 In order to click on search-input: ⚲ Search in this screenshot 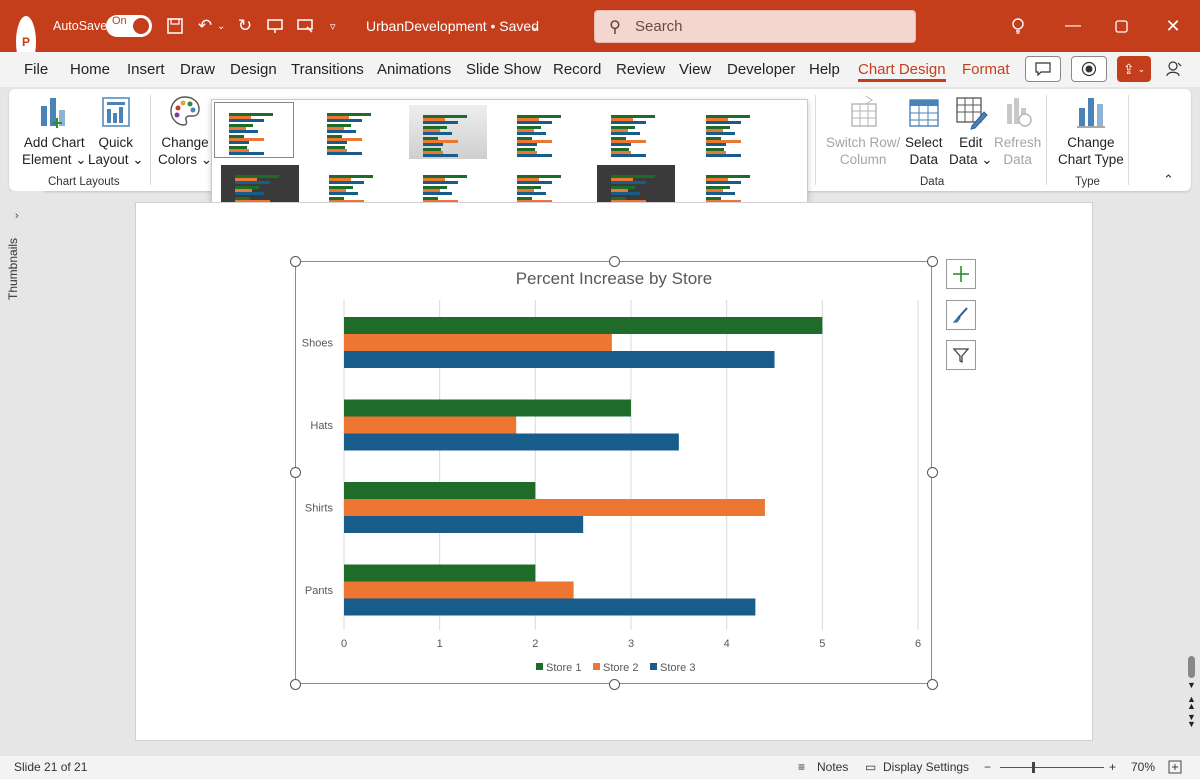, I will do `click(755, 26)`.